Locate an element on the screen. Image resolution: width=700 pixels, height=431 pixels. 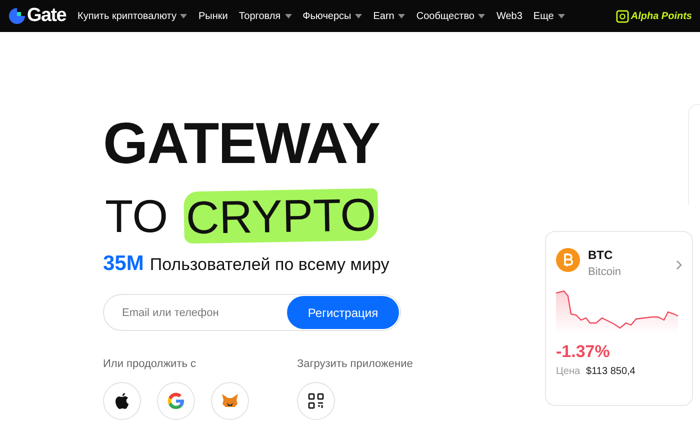
user-count-label: Пользователей по всему миру is located at coordinates (270, 265).